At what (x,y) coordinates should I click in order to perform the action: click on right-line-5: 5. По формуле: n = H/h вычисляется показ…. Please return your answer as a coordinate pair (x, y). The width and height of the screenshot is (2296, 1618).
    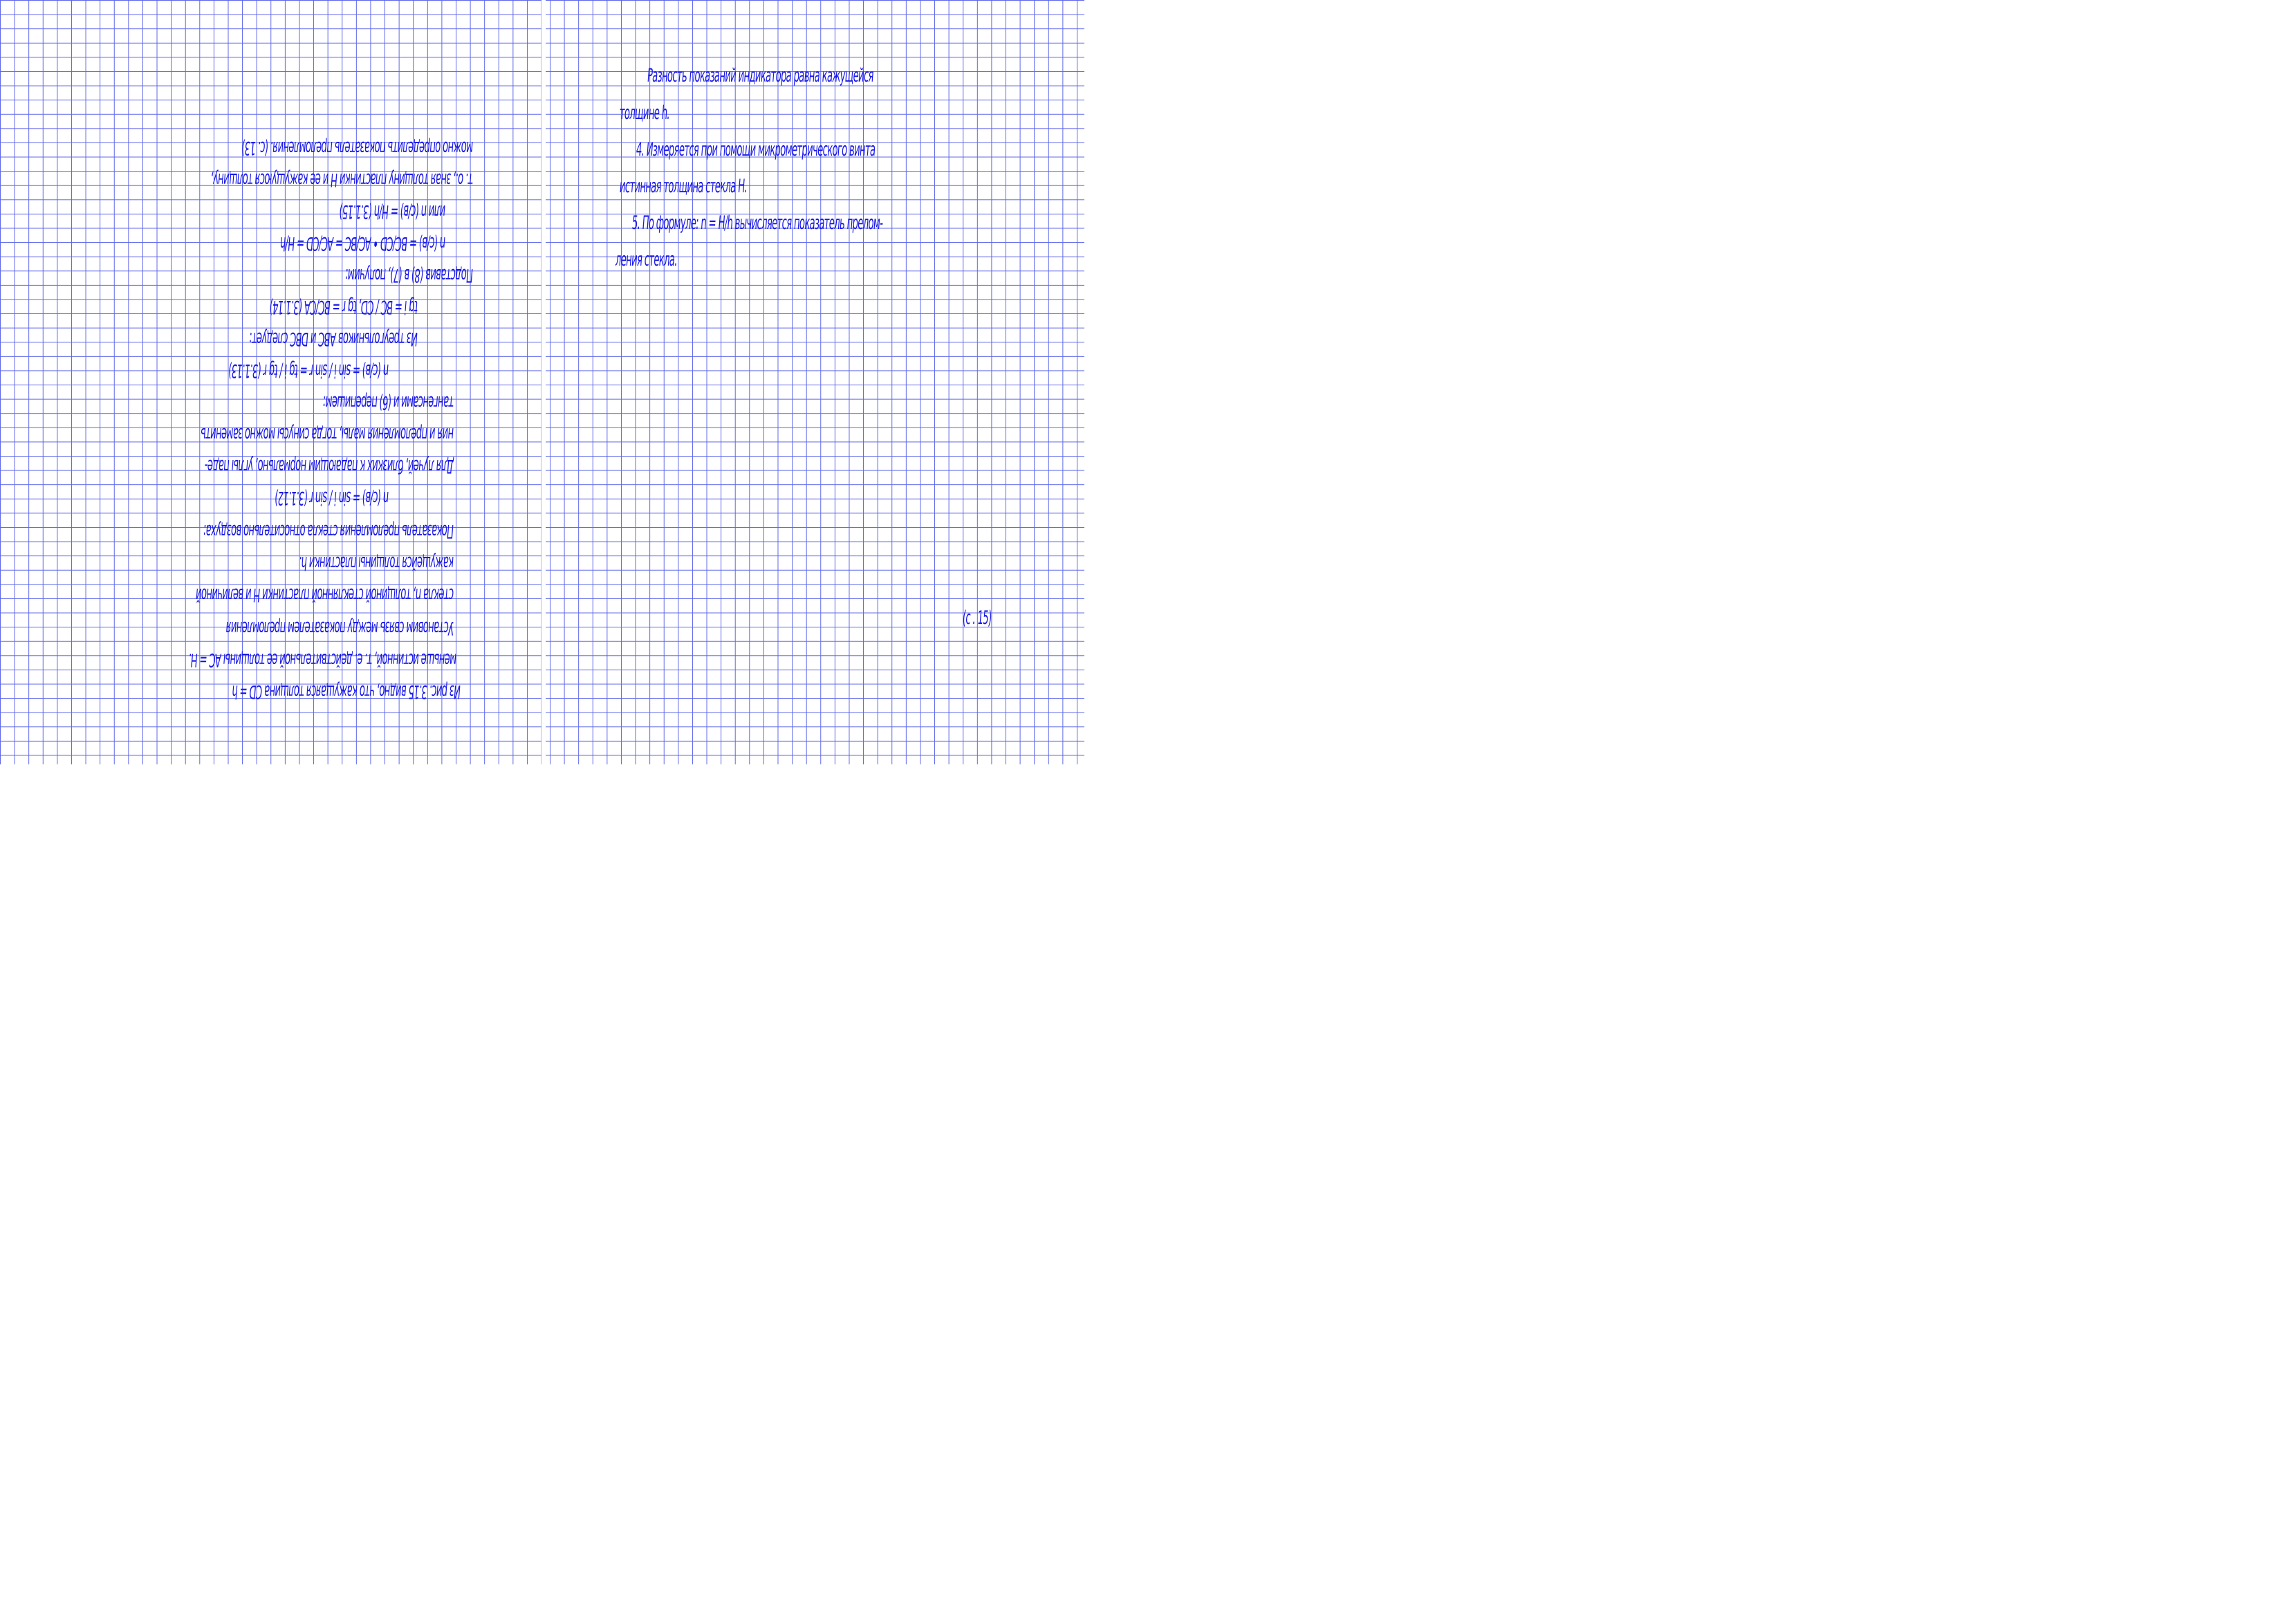
    Looking at the image, I should click on (758, 223).